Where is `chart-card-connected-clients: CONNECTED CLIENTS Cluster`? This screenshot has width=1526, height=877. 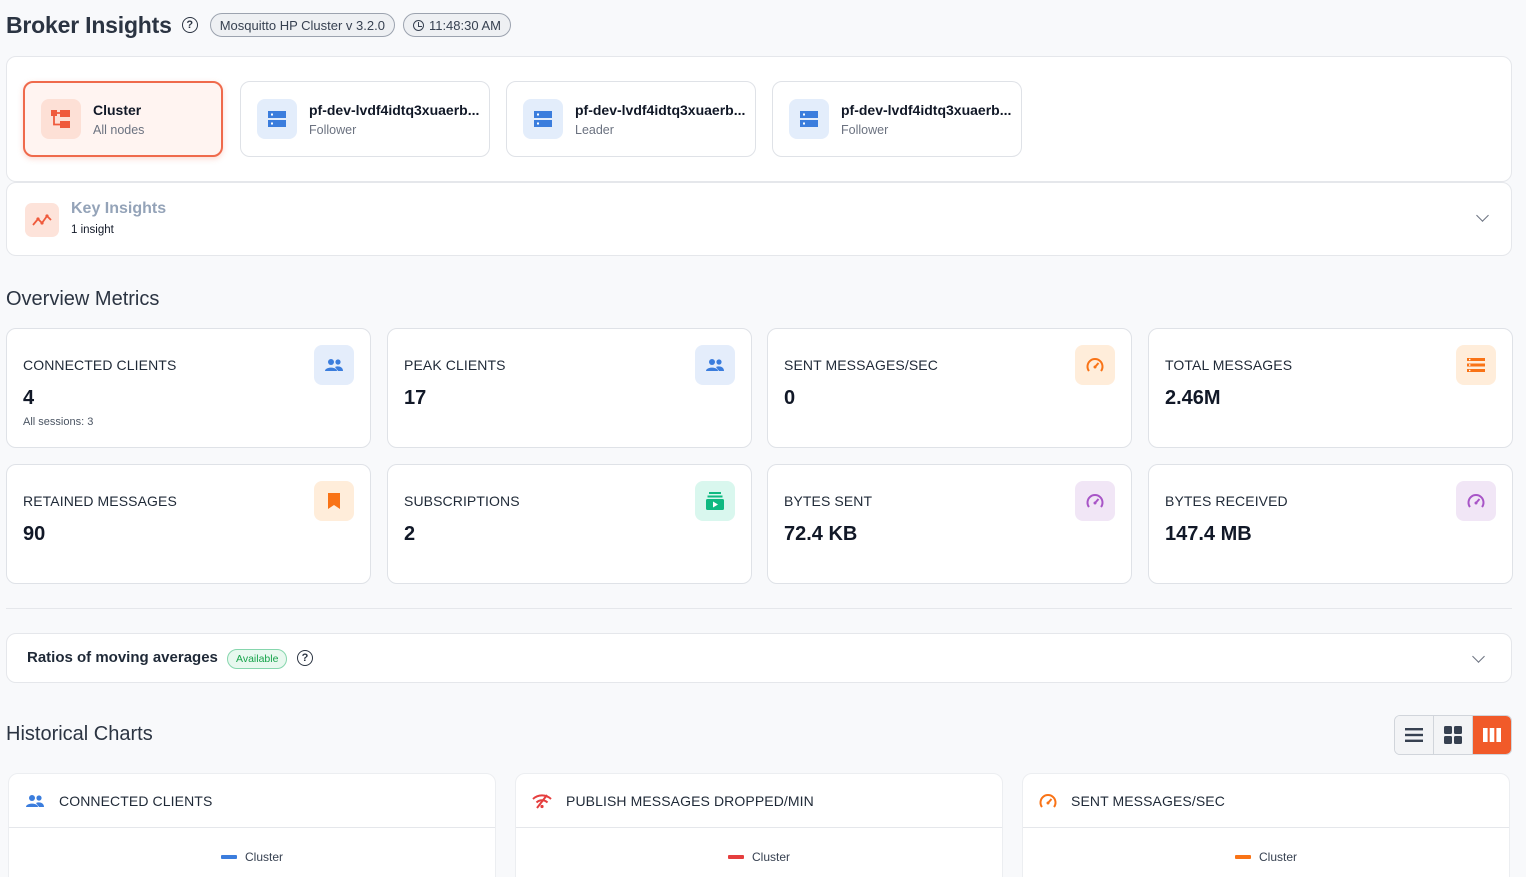 chart-card-connected-clients: CONNECTED CLIENTS Cluster is located at coordinates (252, 825).